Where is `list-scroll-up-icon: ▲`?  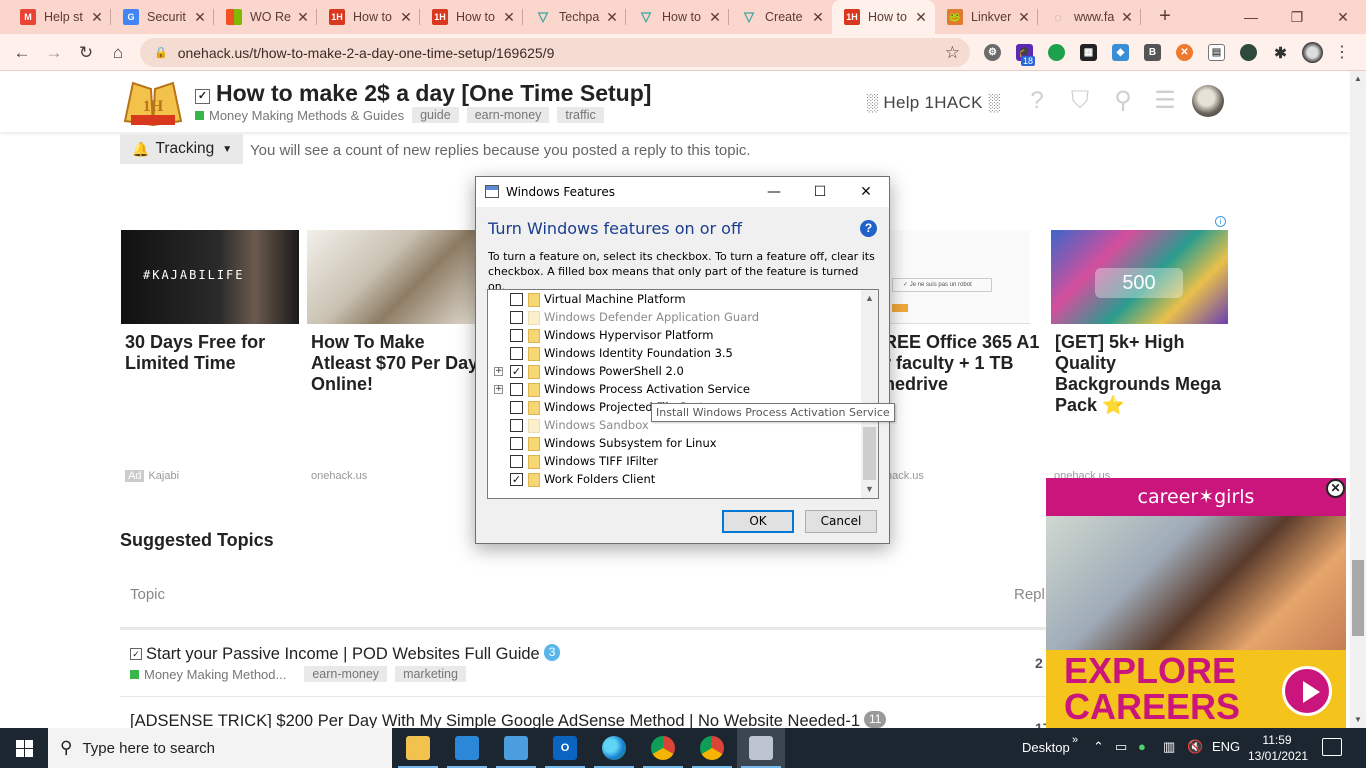
list-scroll-up-icon: ▲ is located at coordinates (869, 298).